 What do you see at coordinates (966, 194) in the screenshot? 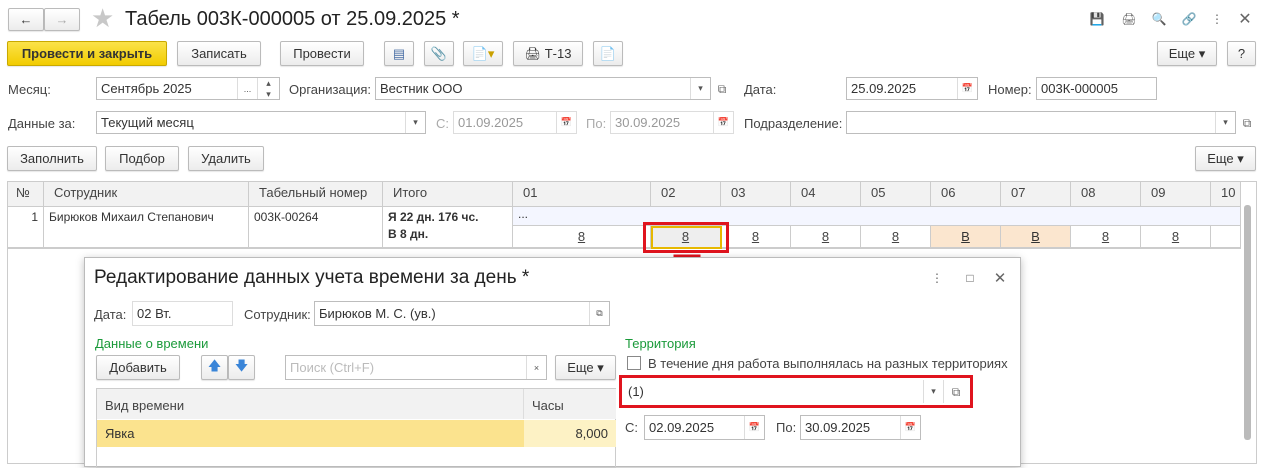
I see `header-day-06: 06` at bounding box center [966, 194].